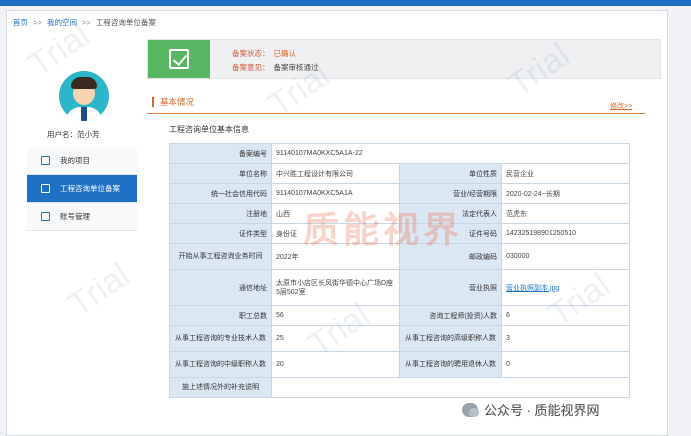 The image size is (691, 436). I want to click on legal-rep-value: 范虎东, so click(565, 213).